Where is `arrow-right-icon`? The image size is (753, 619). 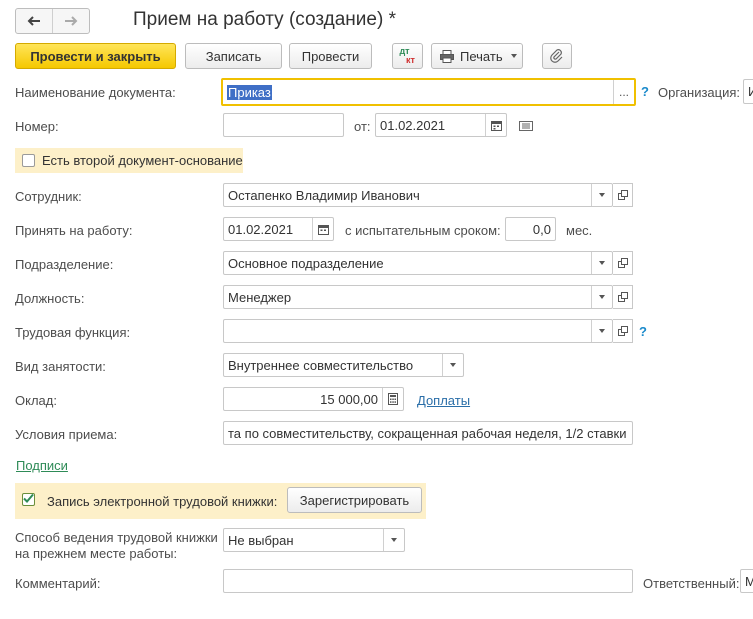
arrow-right-icon is located at coordinates (71, 21).